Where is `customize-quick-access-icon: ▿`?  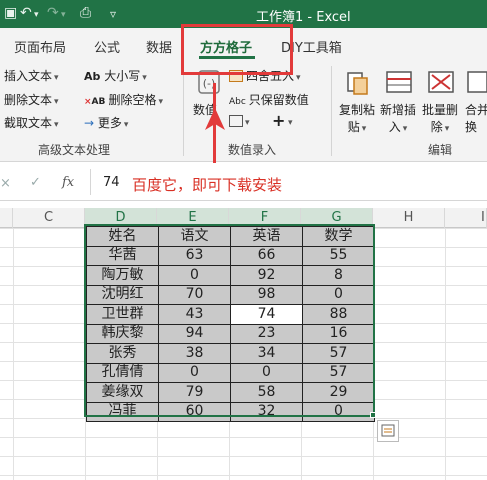 customize-quick-access-icon: ▿ is located at coordinates (113, 14).